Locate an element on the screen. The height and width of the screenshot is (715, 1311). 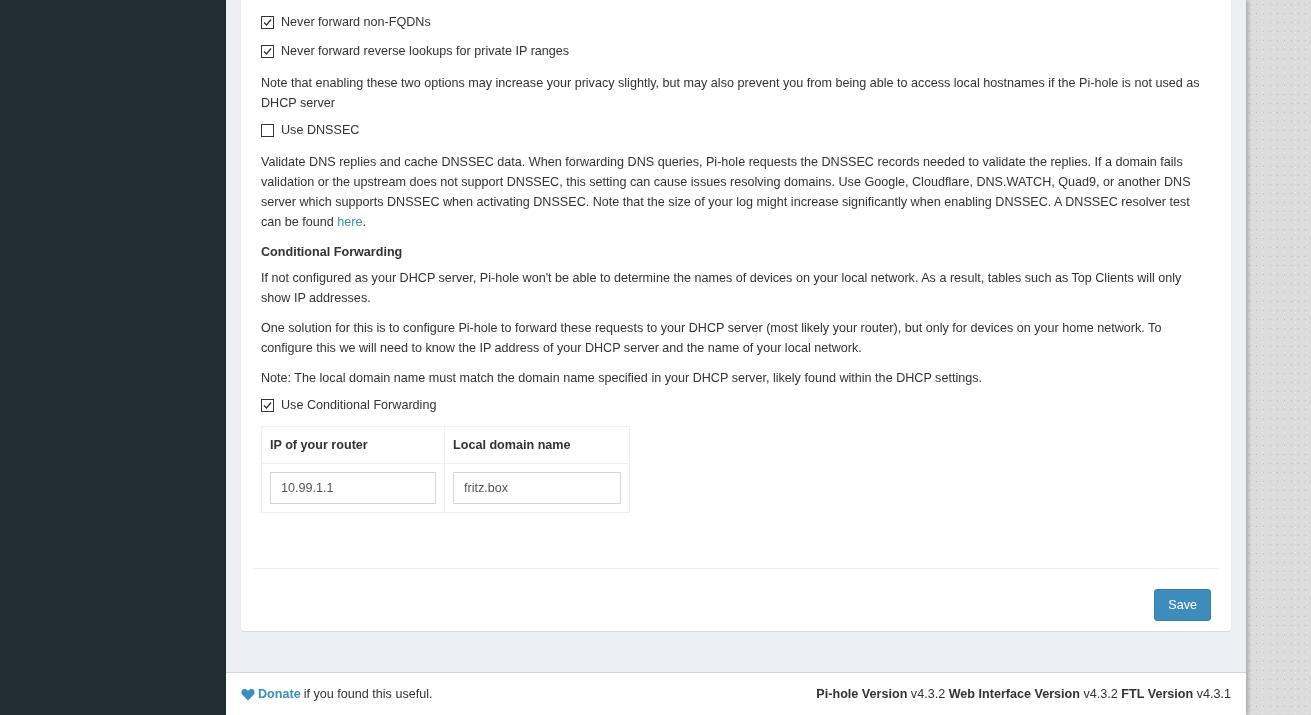
input-field: fritz.box is located at coordinates (537, 488).